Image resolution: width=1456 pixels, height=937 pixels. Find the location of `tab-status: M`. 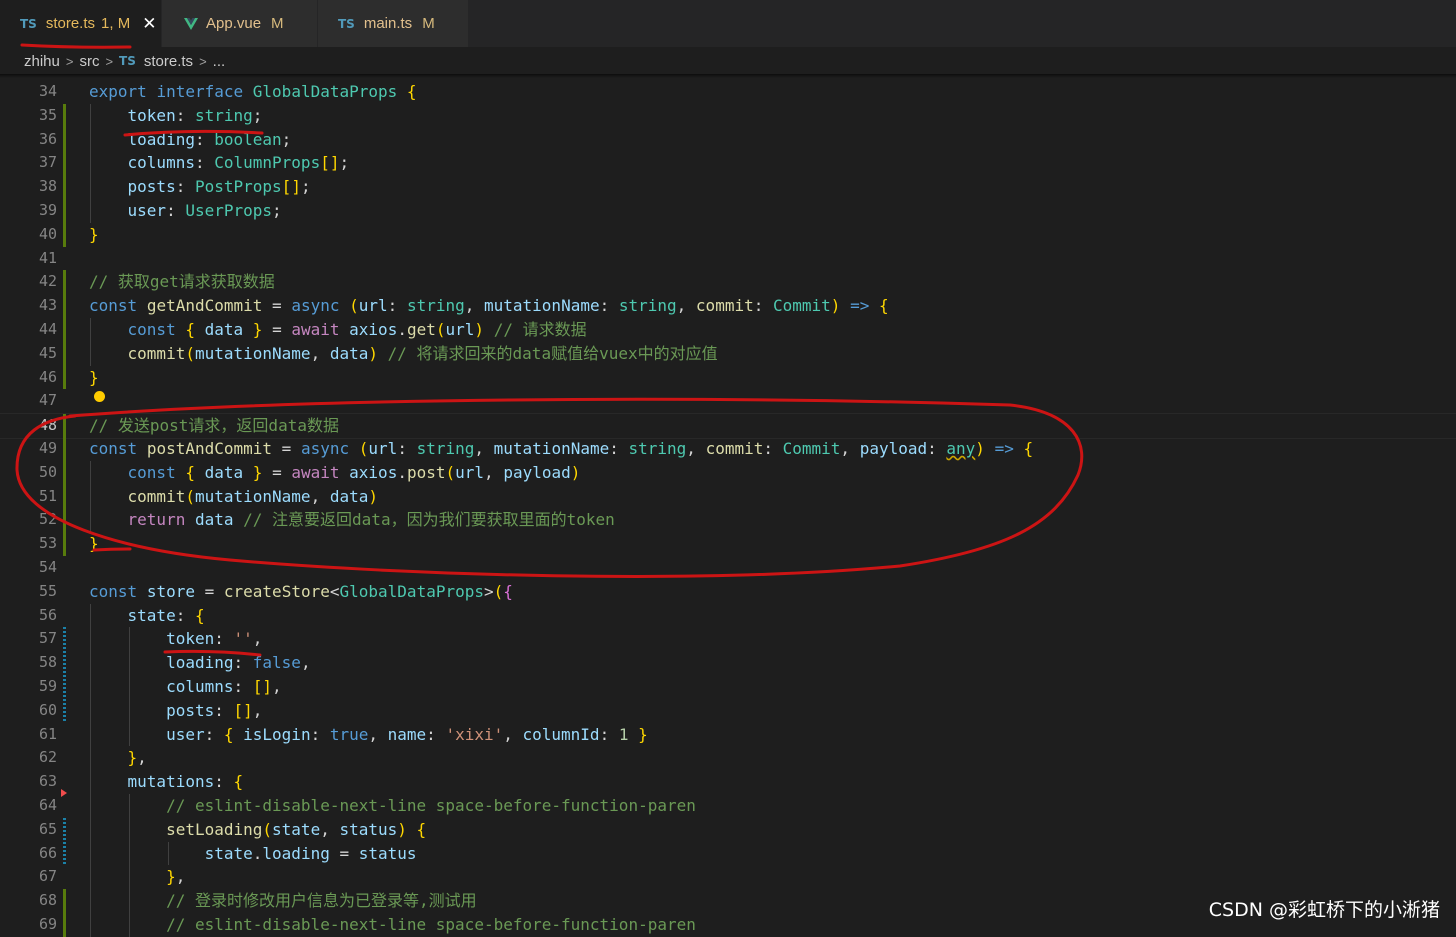

tab-status: M is located at coordinates (277, 23).